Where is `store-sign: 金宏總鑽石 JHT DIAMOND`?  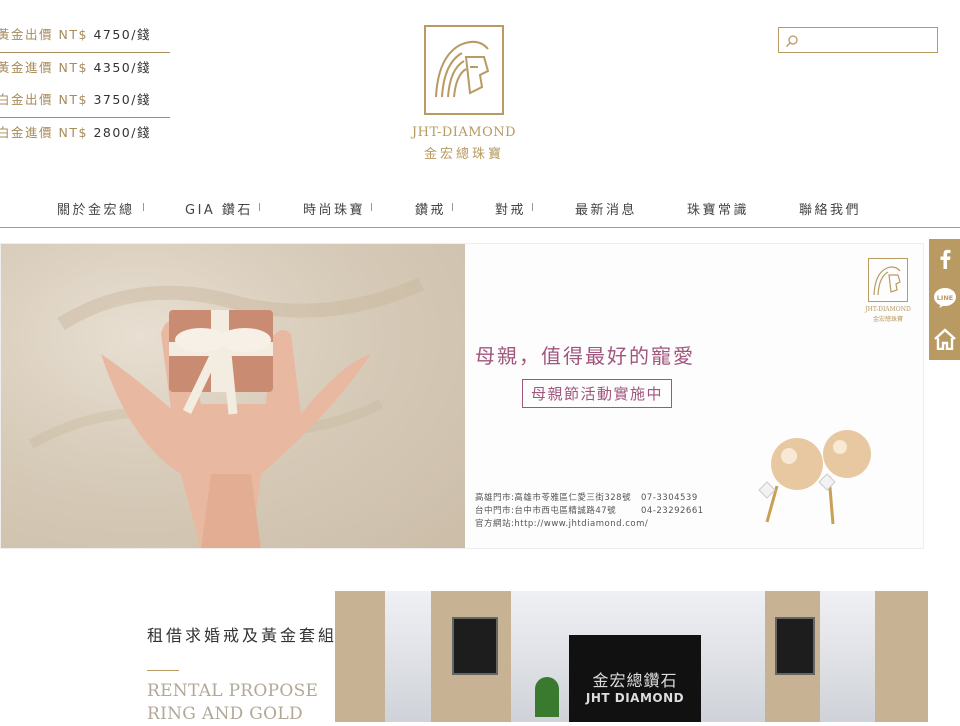
store-sign: 金宏總鑽石 JHT DIAMOND is located at coordinates (635, 678).